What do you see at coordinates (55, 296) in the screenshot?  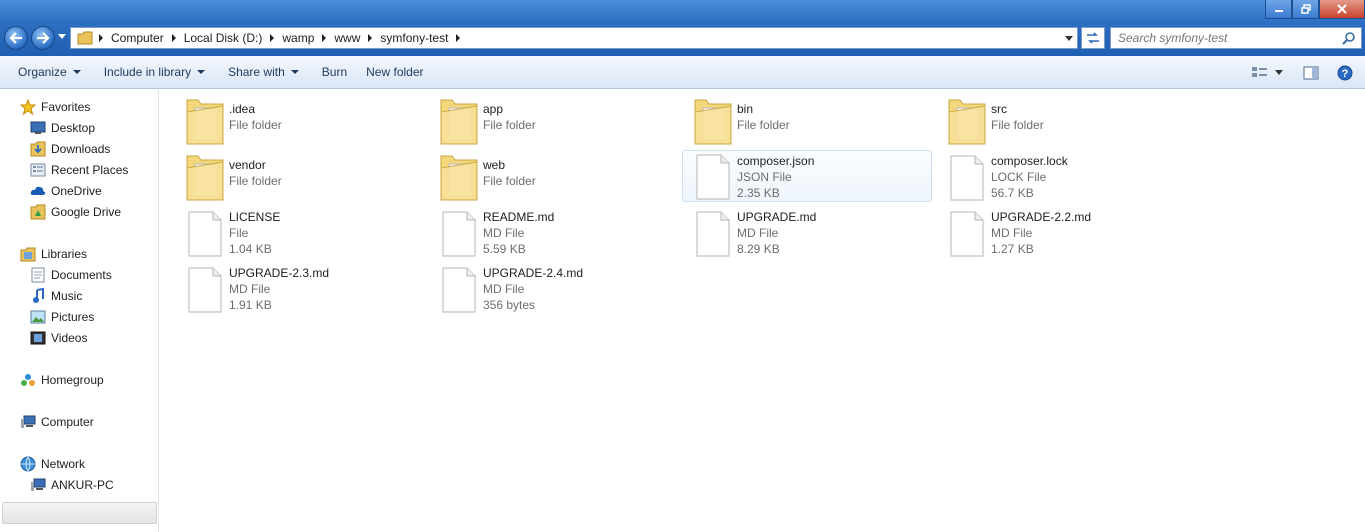 I see `nav-item-music: Music` at bounding box center [55, 296].